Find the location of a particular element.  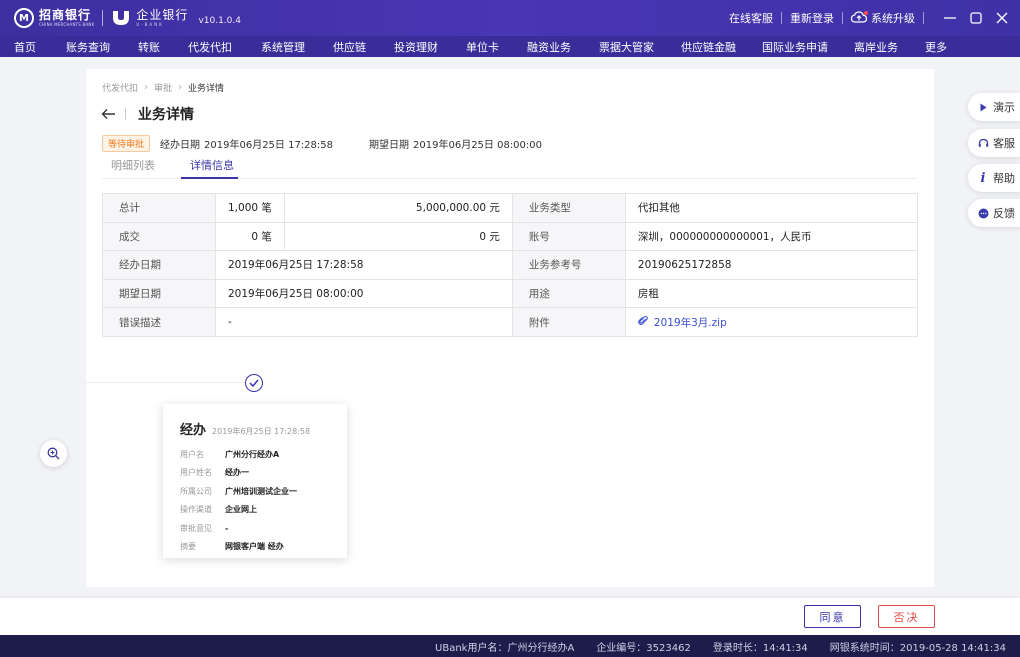

nav-supply-chain: 供应链 is located at coordinates (349, 47).